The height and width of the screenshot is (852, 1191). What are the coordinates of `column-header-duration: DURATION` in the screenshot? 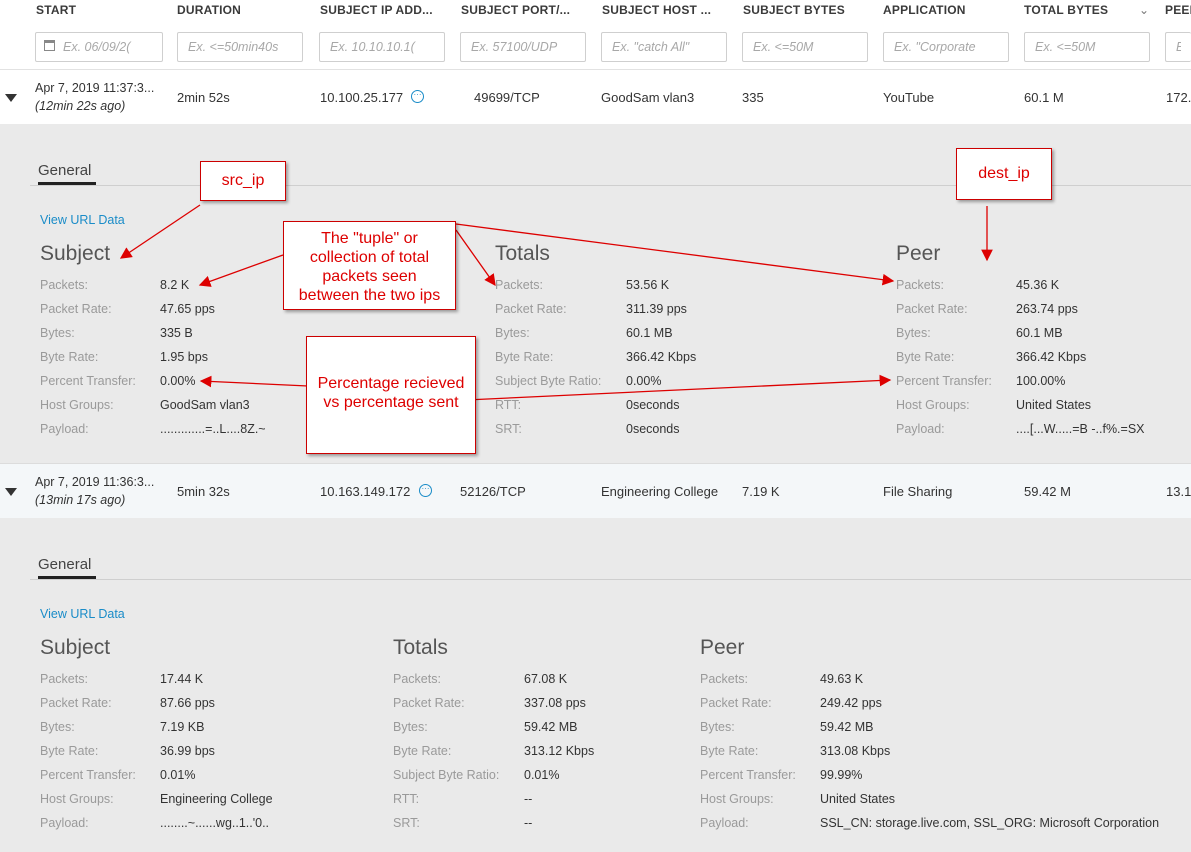 It's located at (209, 10).